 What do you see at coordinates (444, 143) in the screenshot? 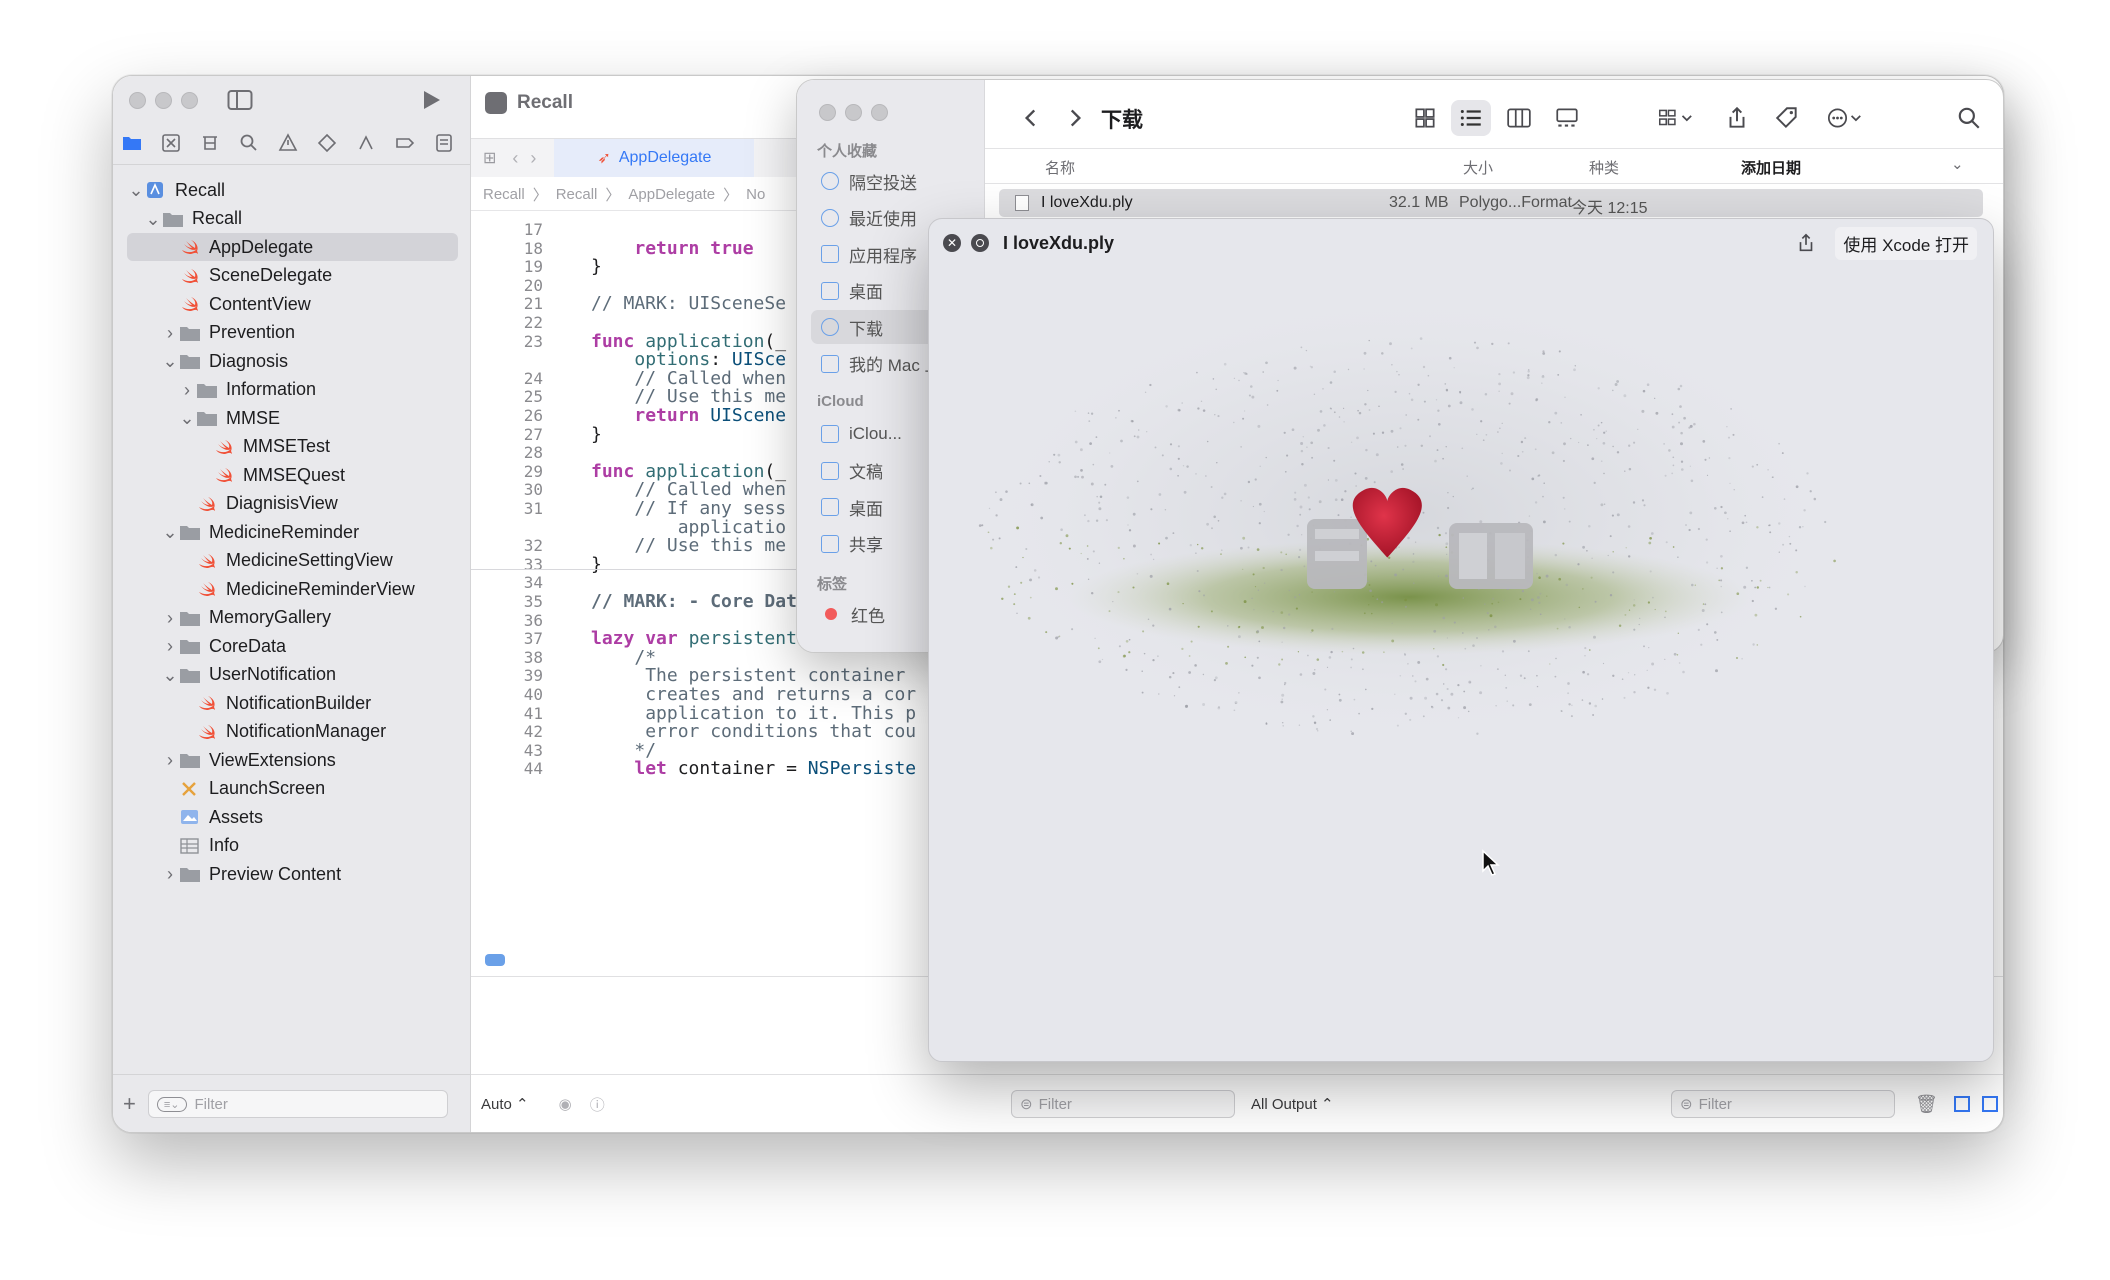
I see `report-icon` at bounding box center [444, 143].